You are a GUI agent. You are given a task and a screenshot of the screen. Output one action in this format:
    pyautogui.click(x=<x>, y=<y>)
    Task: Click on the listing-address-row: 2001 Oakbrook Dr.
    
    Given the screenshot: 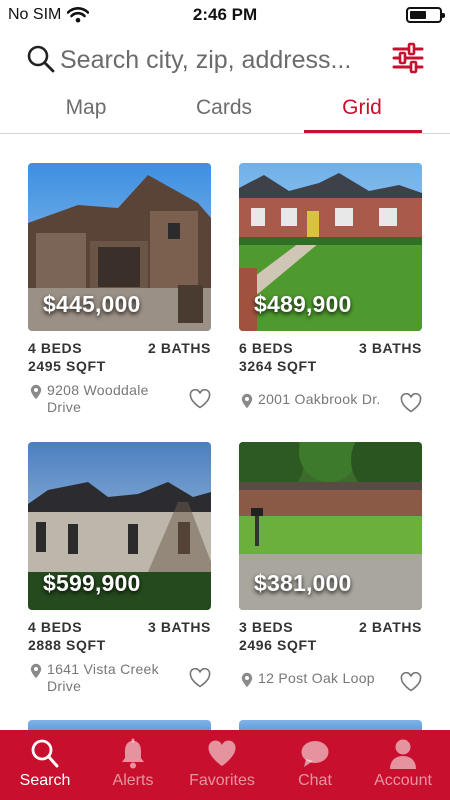 What is the action you would take?
    pyautogui.click(x=330, y=401)
    